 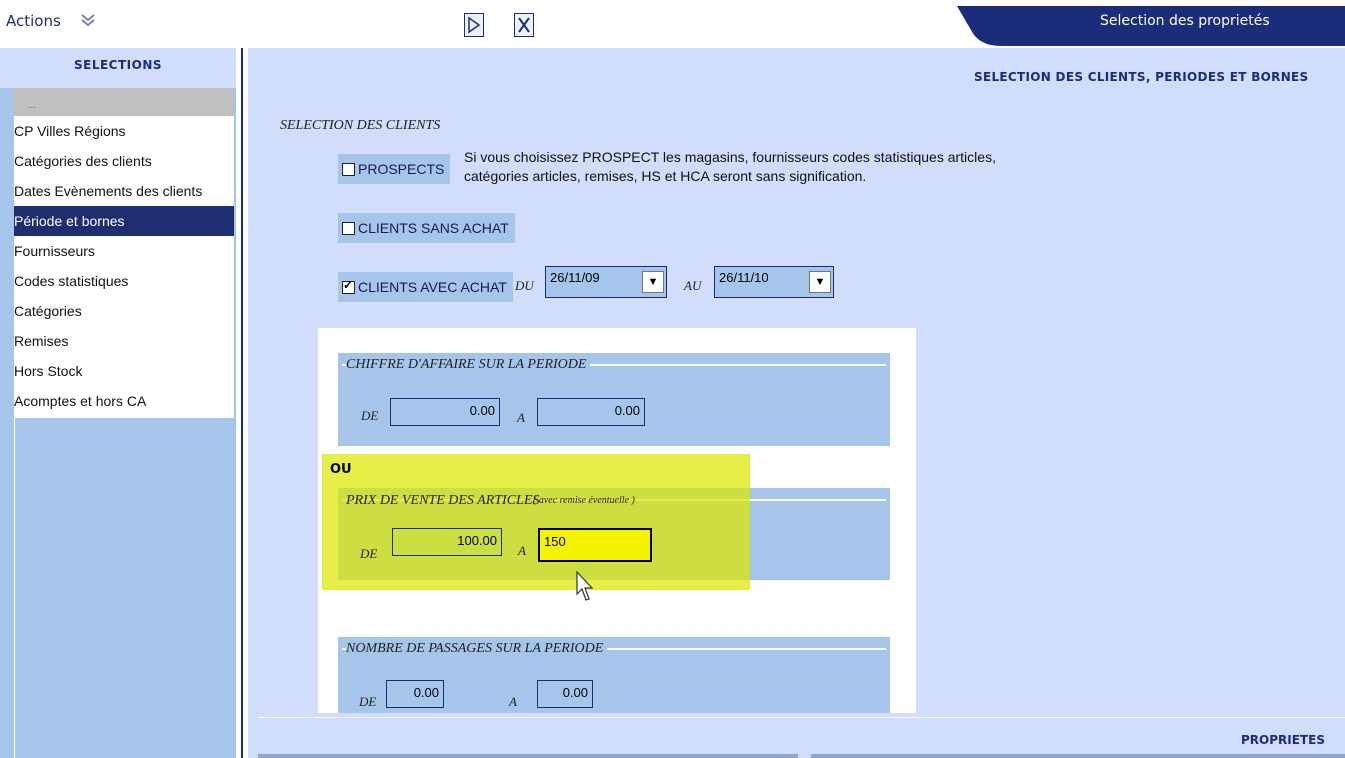 I want to click on date-from-value: 26/11/09, so click(x=575, y=277).